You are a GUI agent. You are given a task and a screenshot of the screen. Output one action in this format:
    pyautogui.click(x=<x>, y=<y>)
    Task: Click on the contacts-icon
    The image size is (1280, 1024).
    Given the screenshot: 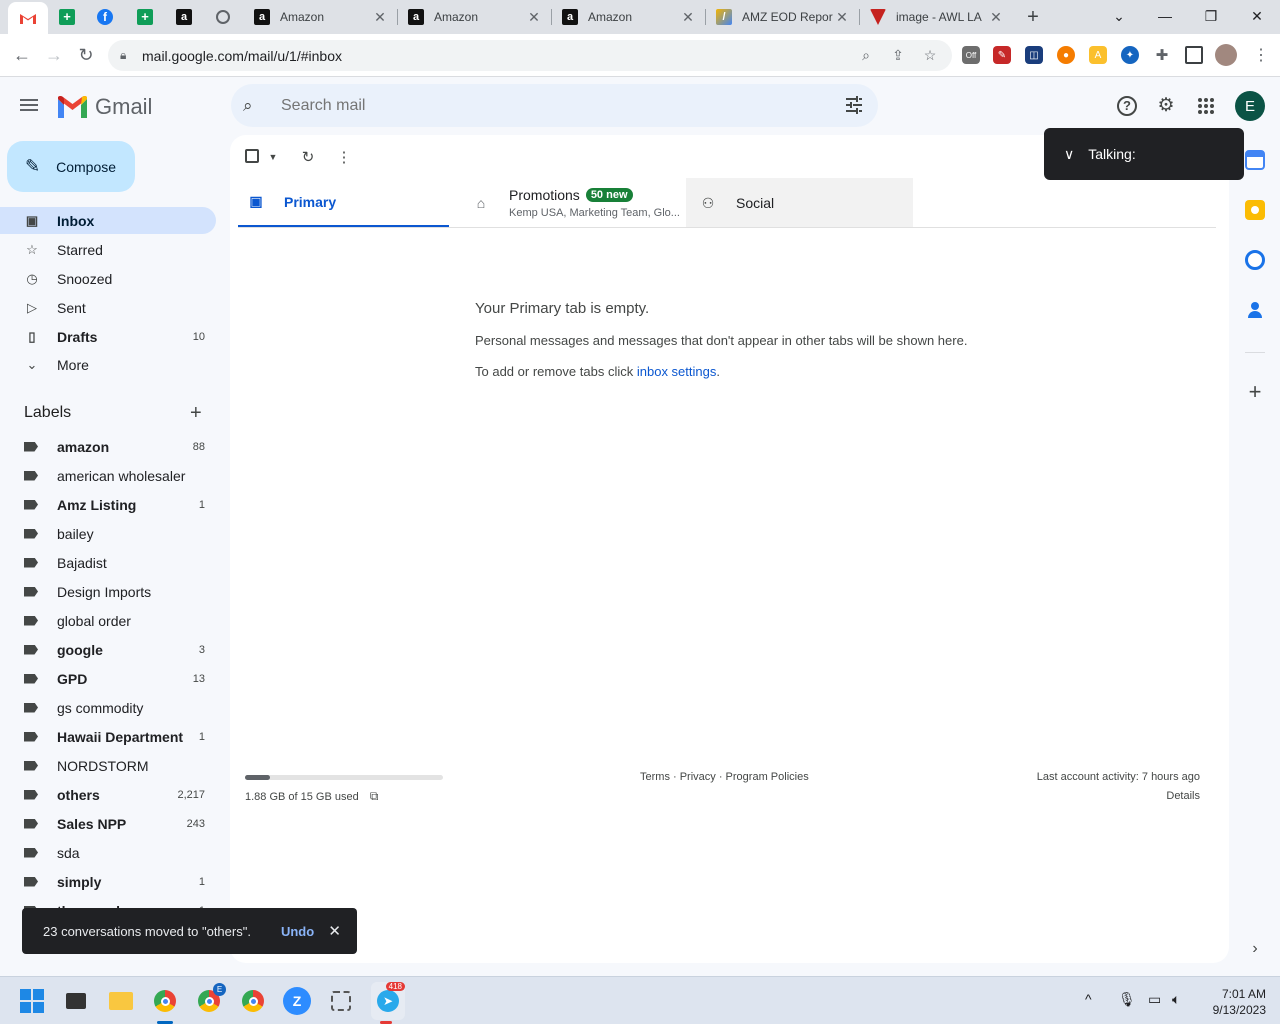 What is the action you would take?
    pyautogui.click(x=1255, y=310)
    